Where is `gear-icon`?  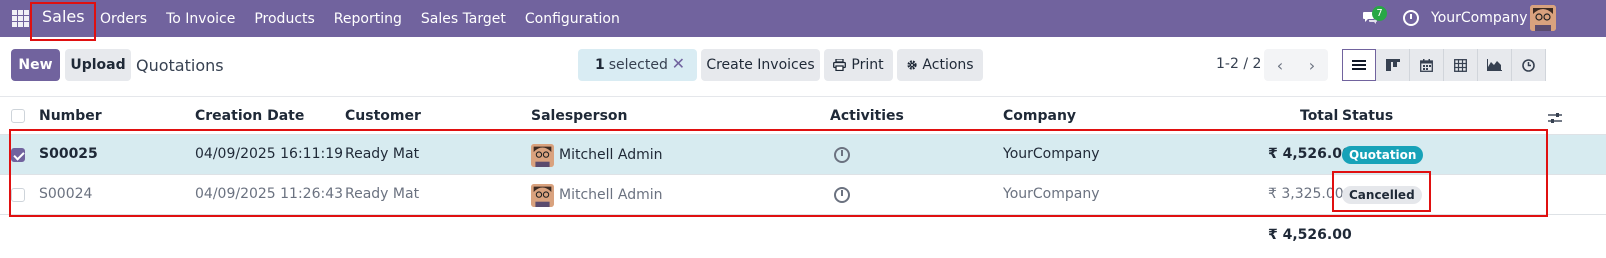 gear-icon is located at coordinates (912, 65).